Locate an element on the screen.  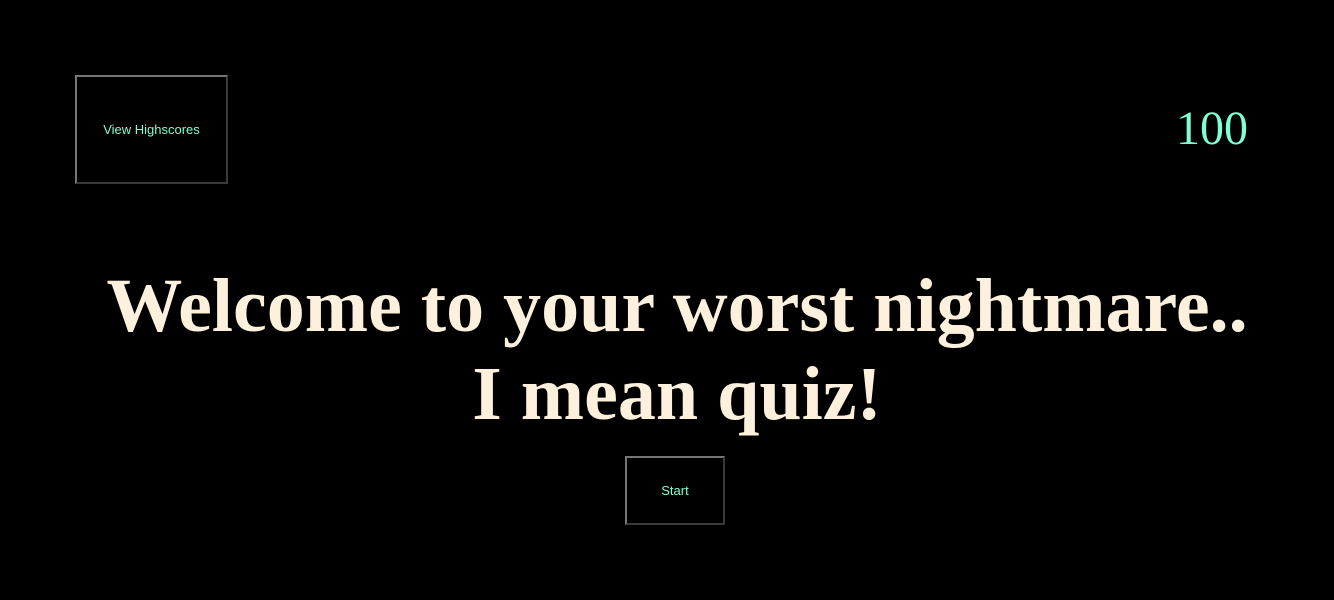
view-highscores-button: View Highscores is located at coordinates (151, 129).